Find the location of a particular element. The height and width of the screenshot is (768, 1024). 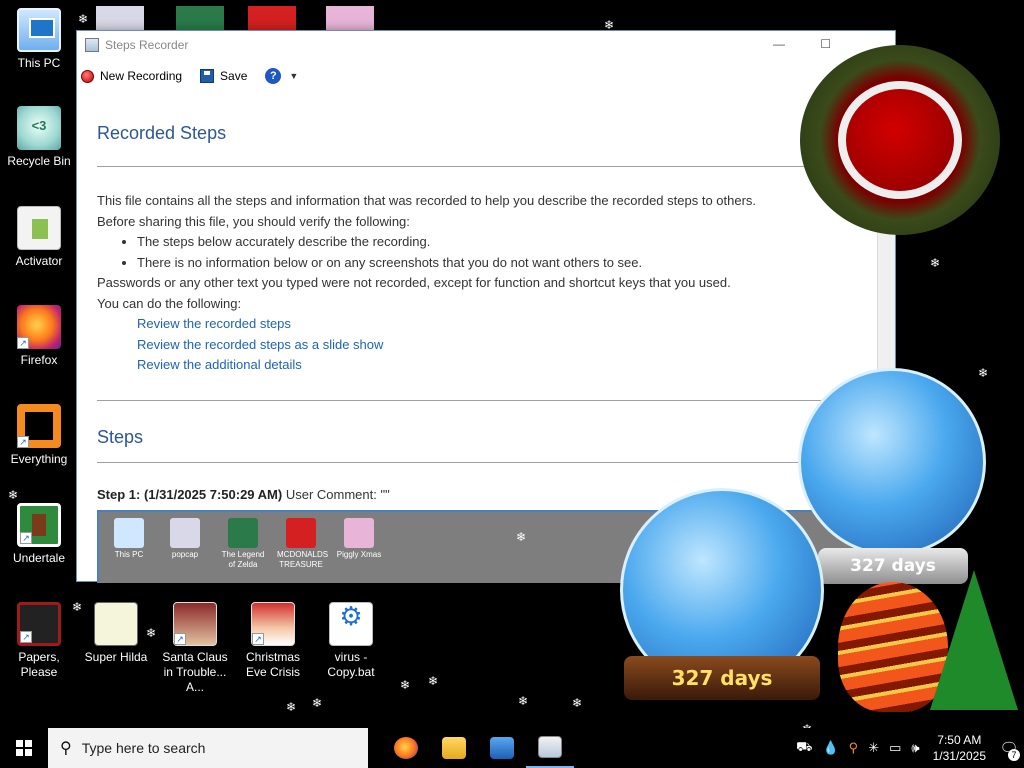

firefox-icon: ↗ is located at coordinates (39, 327).